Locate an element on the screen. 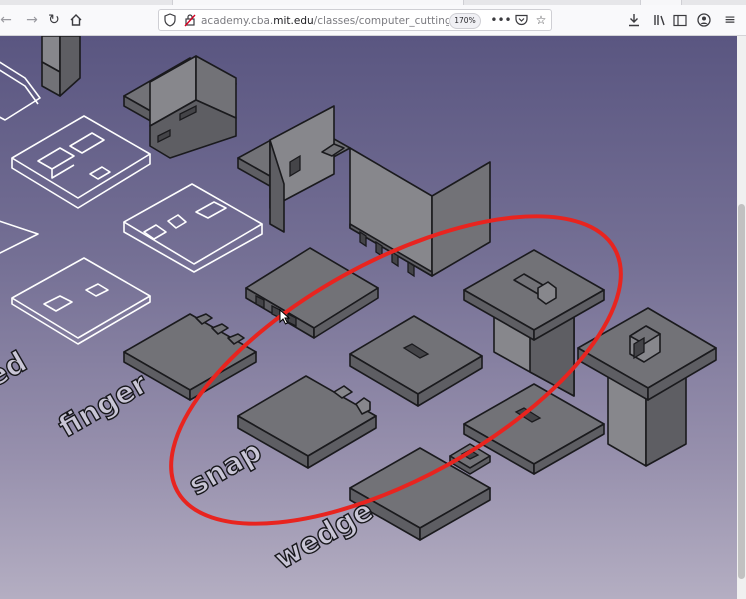 This screenshot has height=599, width=746. url-host: mit.edu is located at coordinates (293, 21).